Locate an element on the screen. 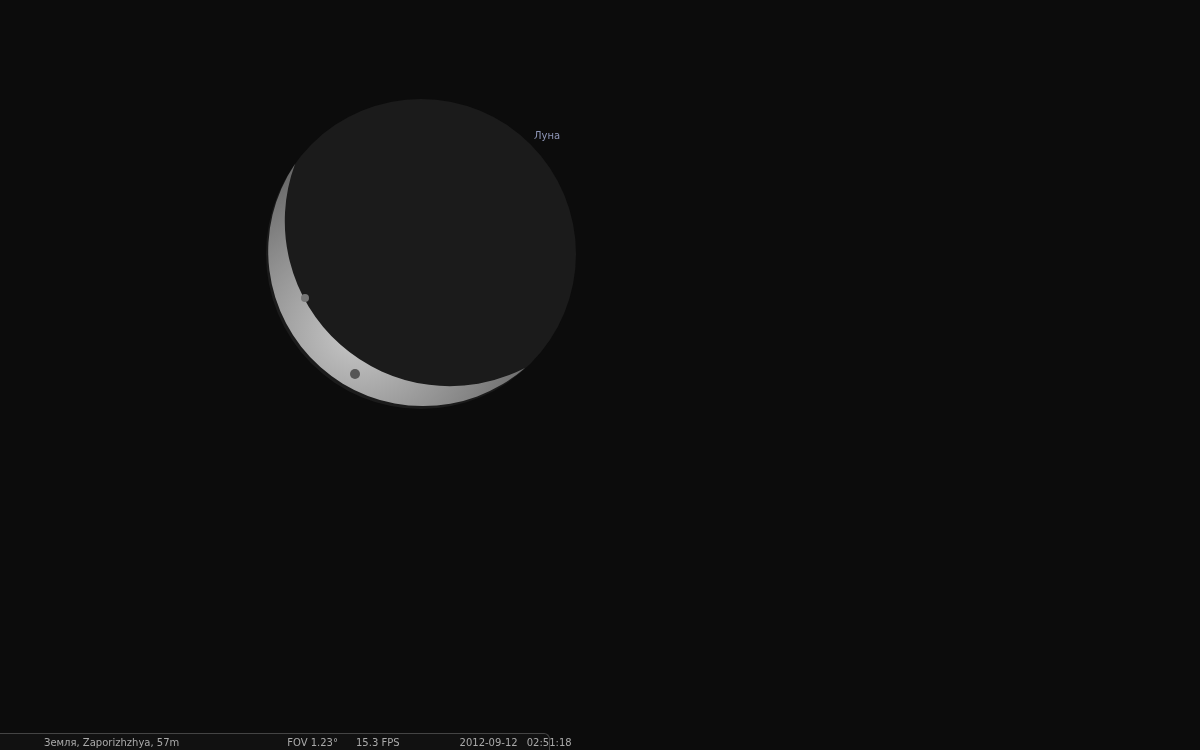 The width and height of the screenshot is (1200, 750). fov-text: FOV 1.23° is located at coordinates (312, 742).